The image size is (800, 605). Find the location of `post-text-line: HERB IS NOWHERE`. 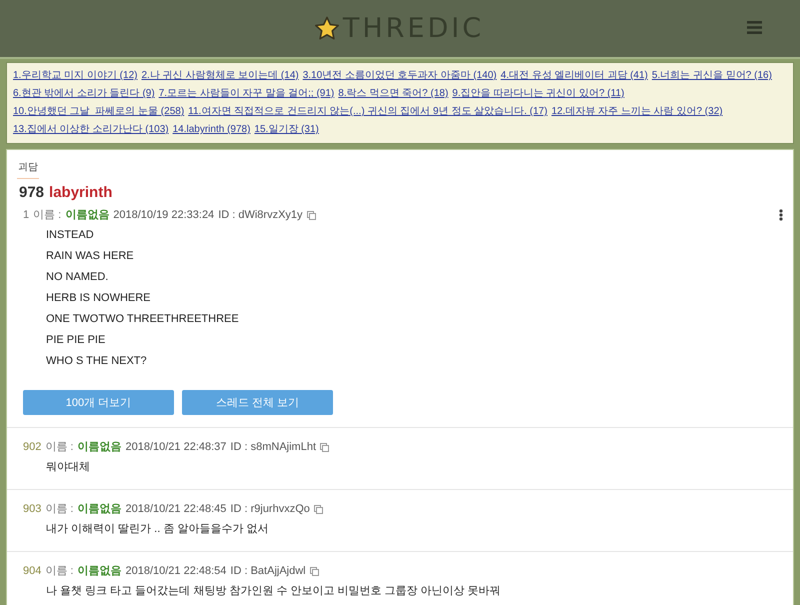

post-text-line: HERB IS NOWHERE is located at coordinates (98, 298).